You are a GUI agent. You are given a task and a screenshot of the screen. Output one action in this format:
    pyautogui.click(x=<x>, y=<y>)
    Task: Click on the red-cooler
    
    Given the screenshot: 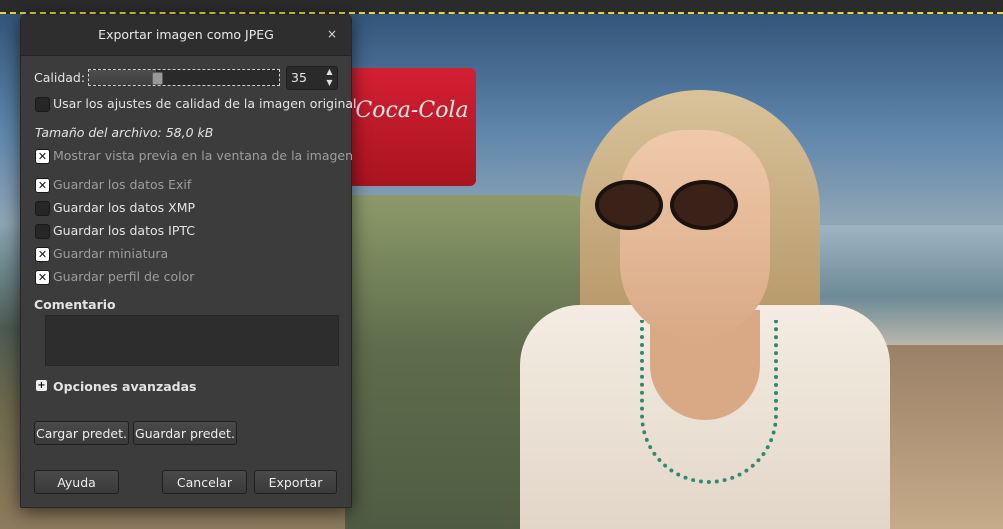 What is the action you would take?
    pyautogui.click(x=412, y=127)
    